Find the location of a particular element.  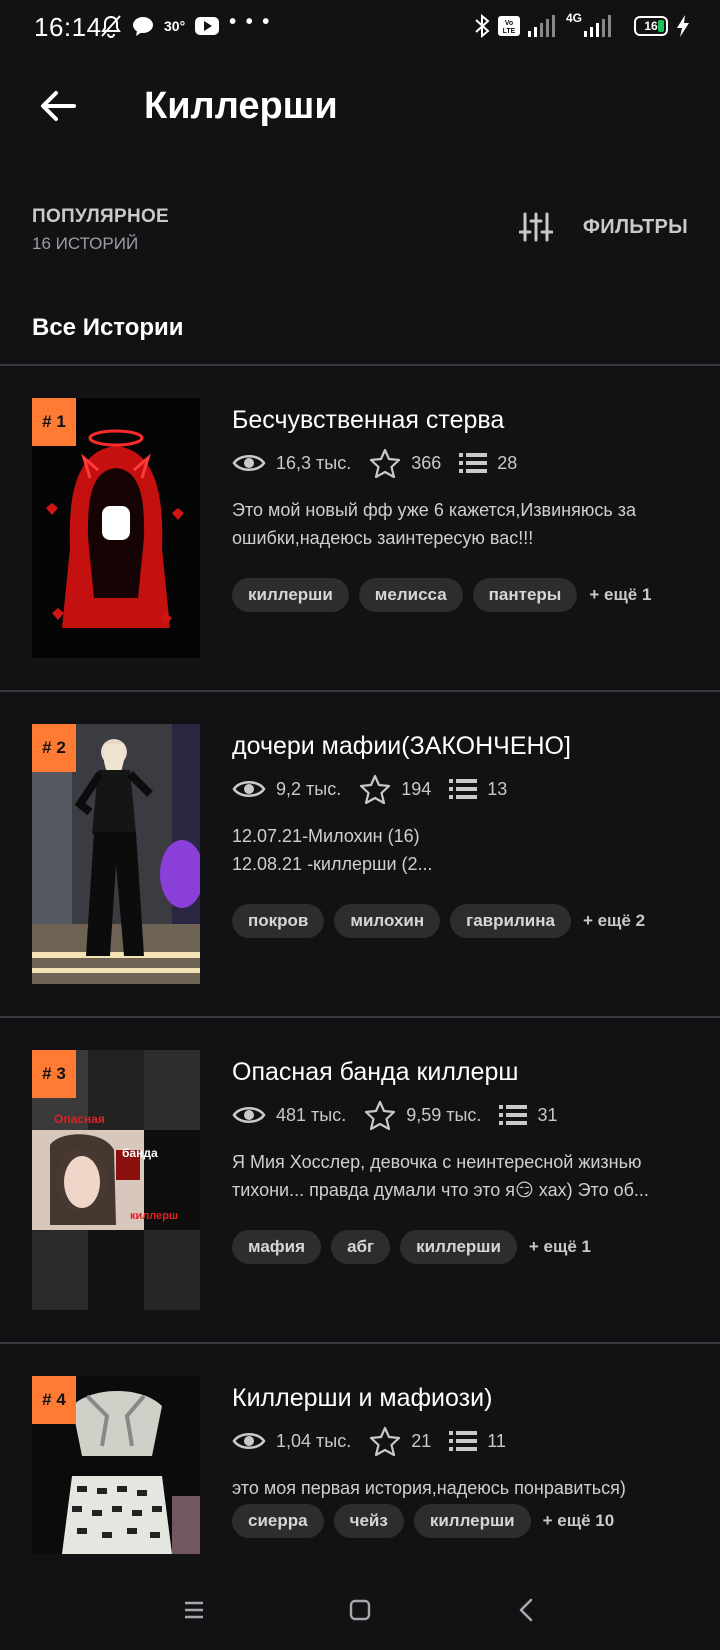

tag-list: мафия абг киллерши + ещё 1 is located at coordinates (411, 1247).